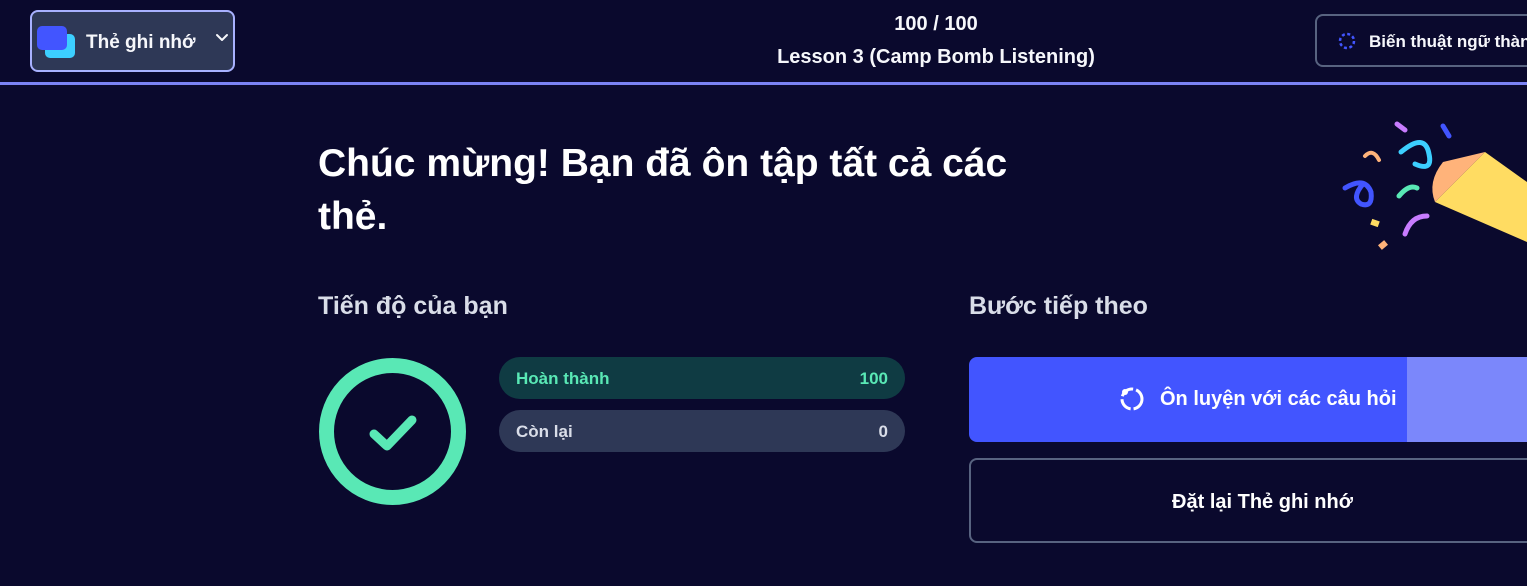 The height and width of the screenshot is (586, 1527). I want to click on button-hover-highlight, so click(1467, 399).